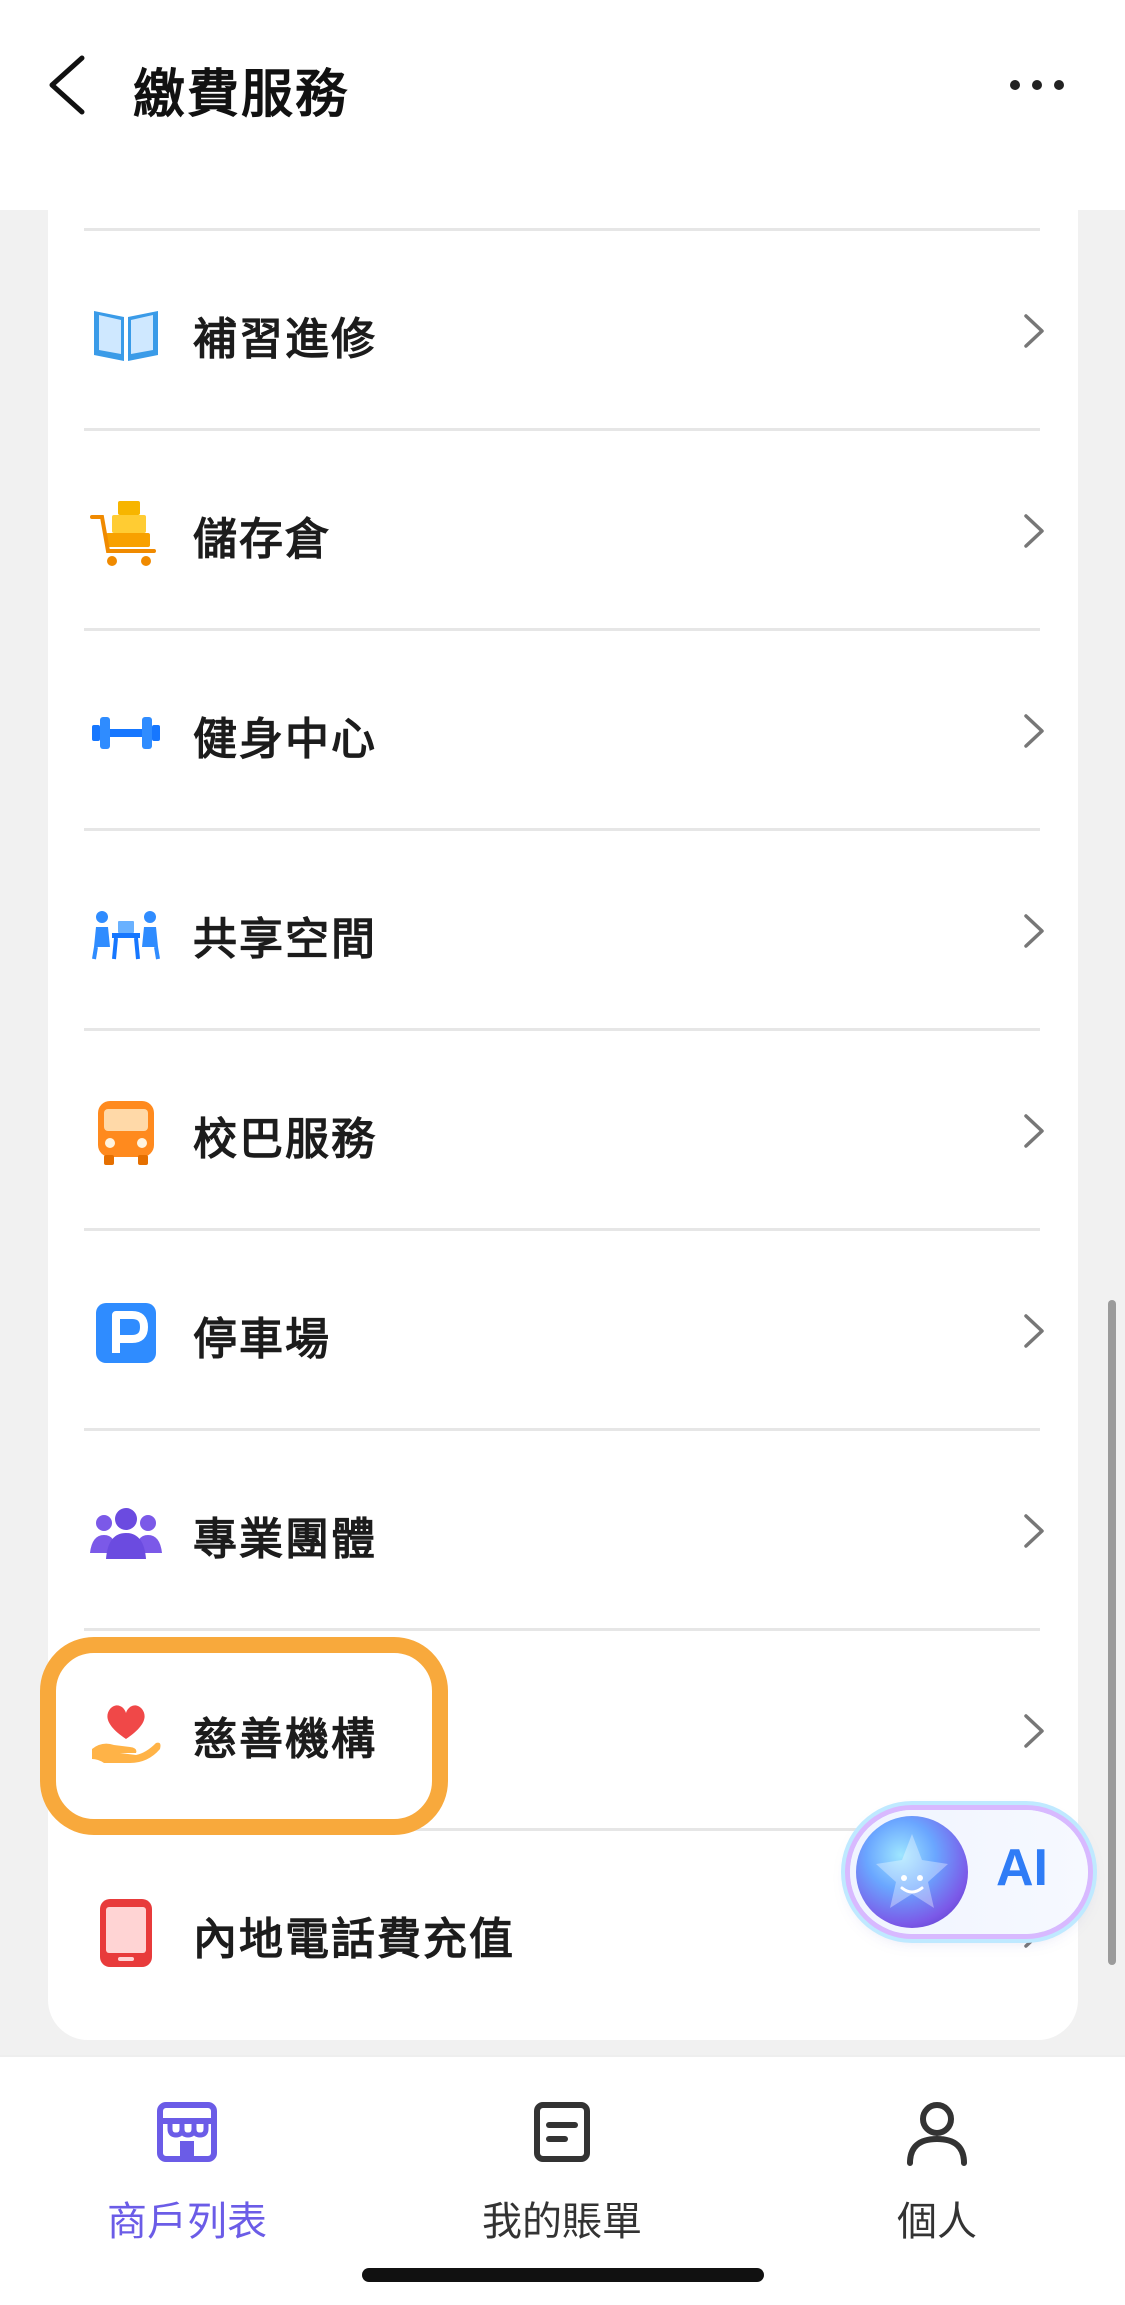 Image resolution: width=1125 pixels, height=2305 pixels. What do you see at coordinates (285, 1139) in the screenshot?
I see `list-item-label: 校巴服務` at bounding box center [285, 1139].